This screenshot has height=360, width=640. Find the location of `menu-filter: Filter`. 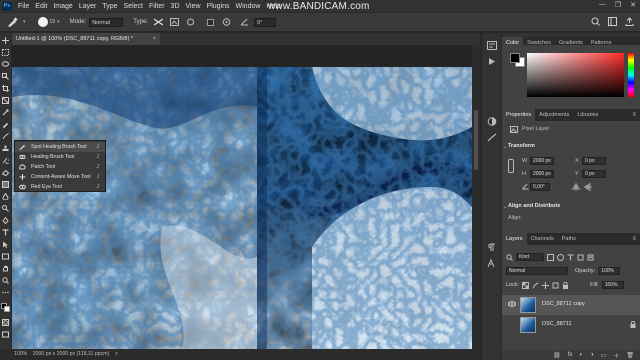

menu-filter: Filter is located at coordinates (157, 6).